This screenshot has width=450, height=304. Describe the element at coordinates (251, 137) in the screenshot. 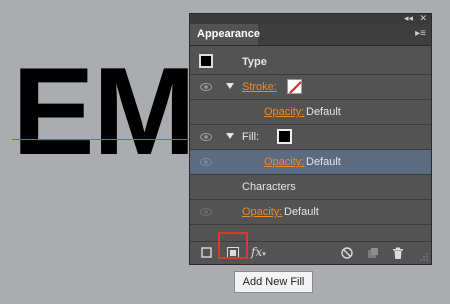

I see `fill-label: Fill:` at that location.